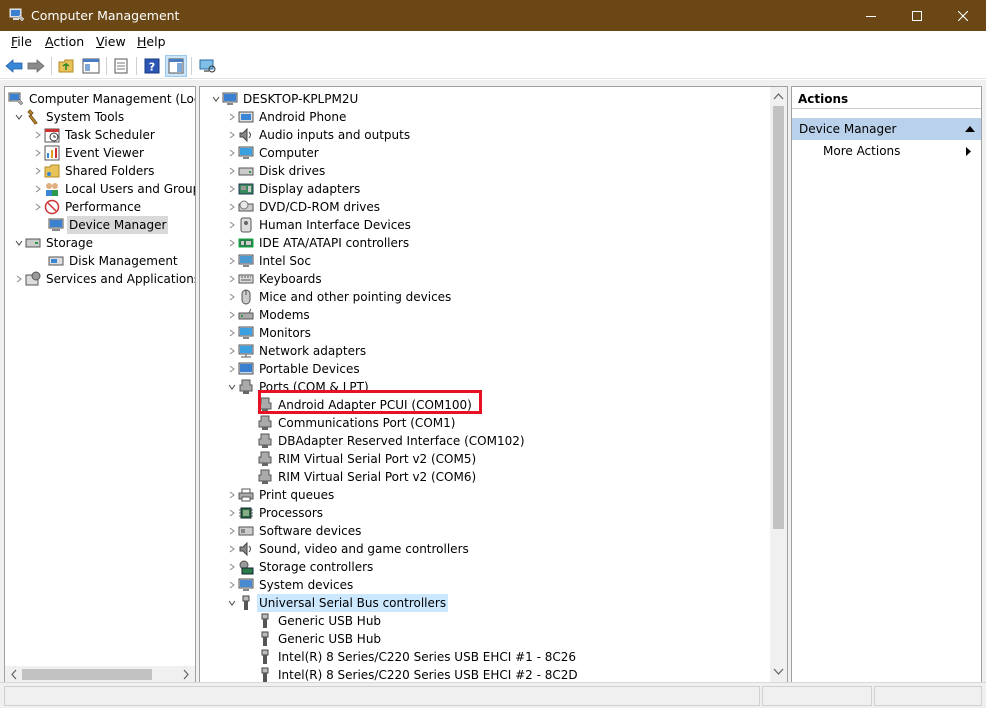 The height and width of the screenshot is (708, 986). Describe the element at coordinates (269, 333) in the screenshot. I see `device-category: Monitors` at that location.